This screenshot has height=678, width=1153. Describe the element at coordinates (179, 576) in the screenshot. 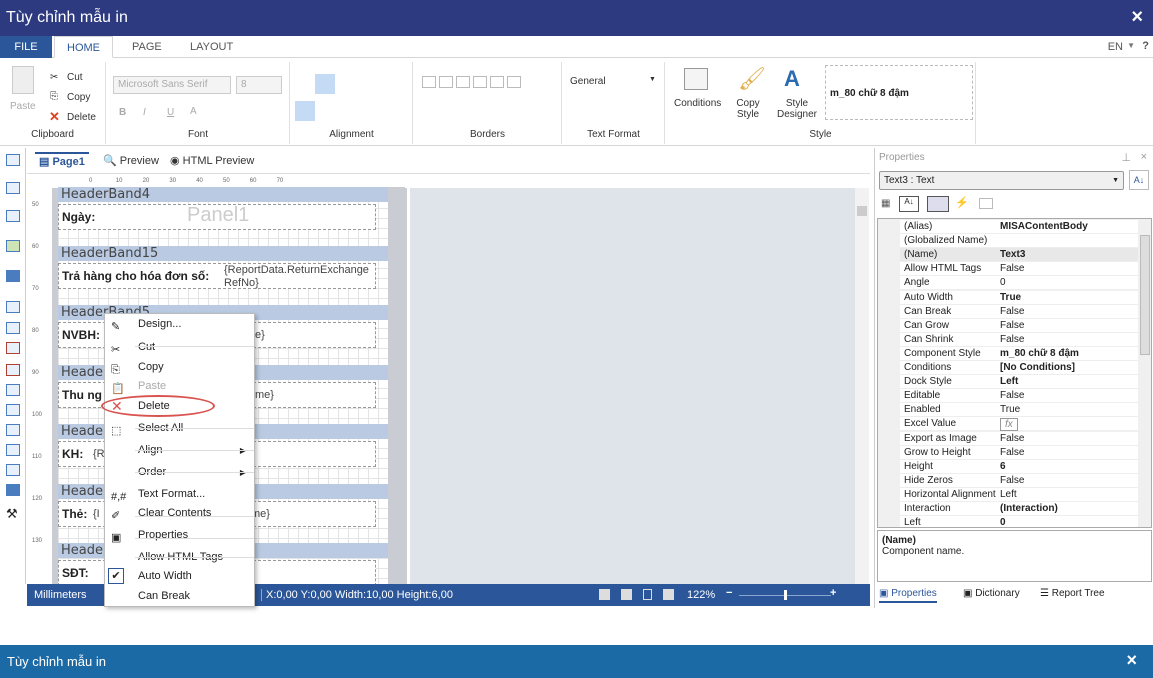

I see `menu-item-auto-width: ✔ Auto Width` at that location.